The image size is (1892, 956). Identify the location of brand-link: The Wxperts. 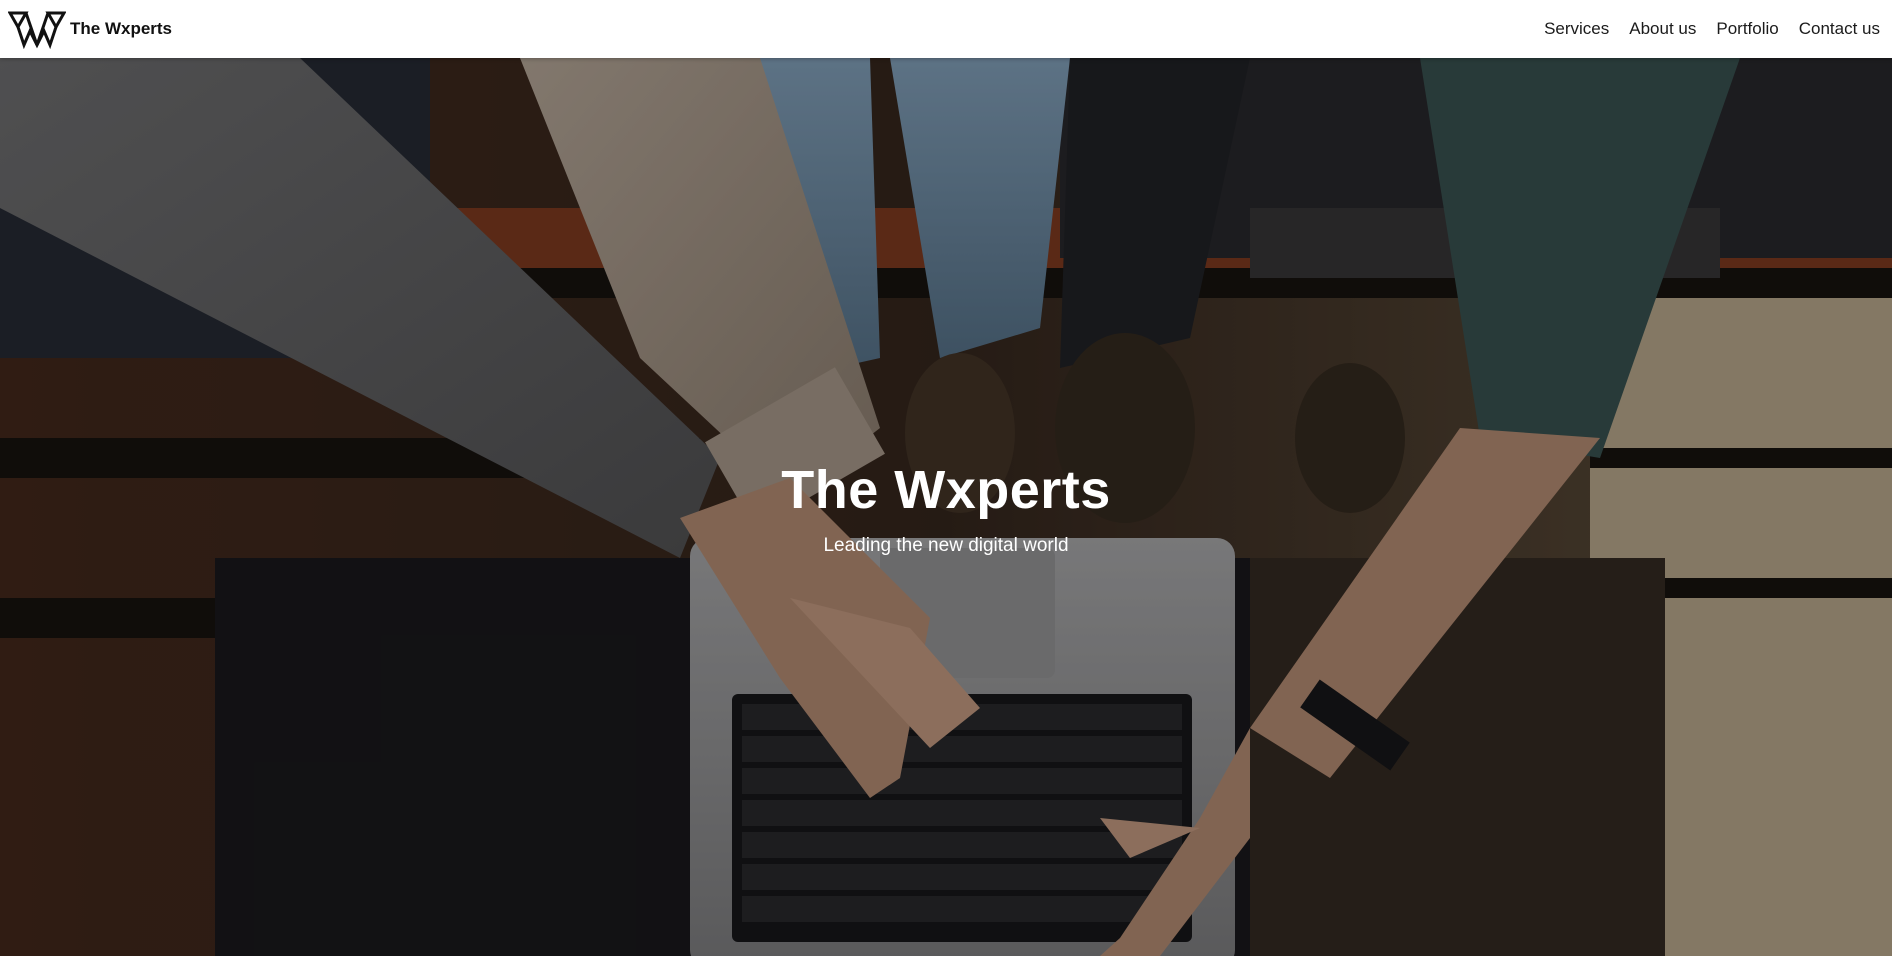
(90, 29).